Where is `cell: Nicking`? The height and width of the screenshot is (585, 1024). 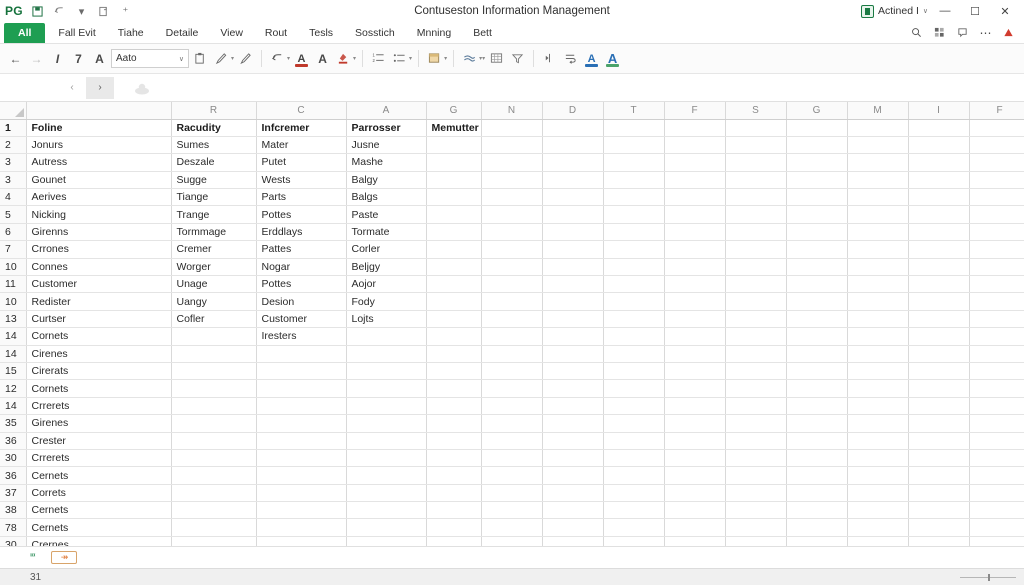
cell: Nicking is located at coordinates (99, 214).